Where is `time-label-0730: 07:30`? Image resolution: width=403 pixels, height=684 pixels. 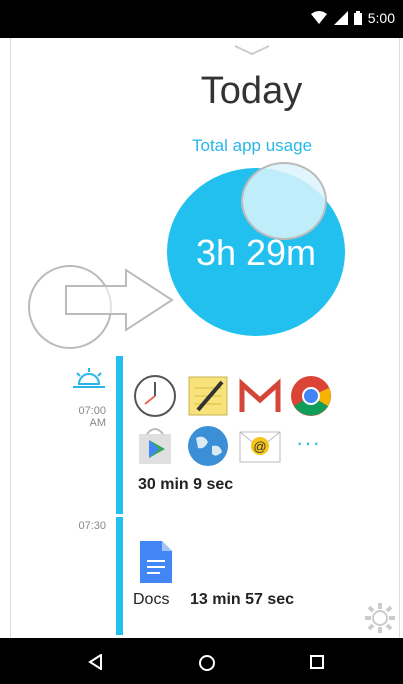 time-label-0730: 07:30 is located at coordinates (92, 526).